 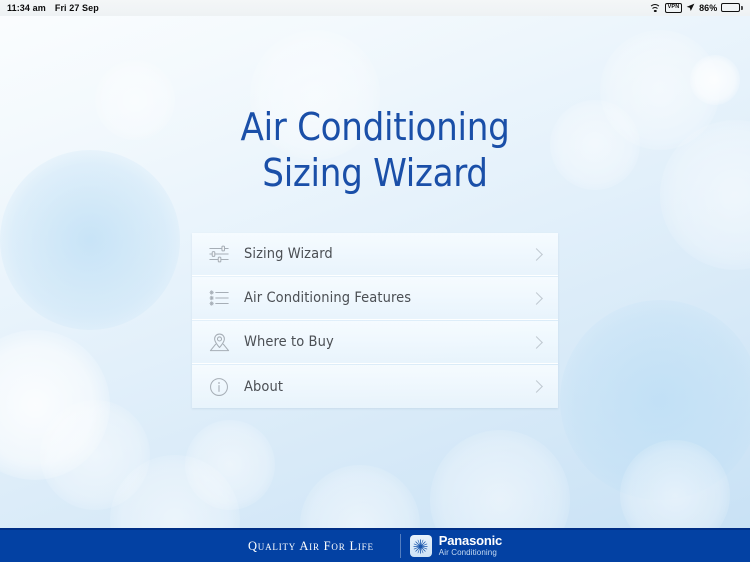 I want to click on map-pin-icon, so click(x=219, y=342).